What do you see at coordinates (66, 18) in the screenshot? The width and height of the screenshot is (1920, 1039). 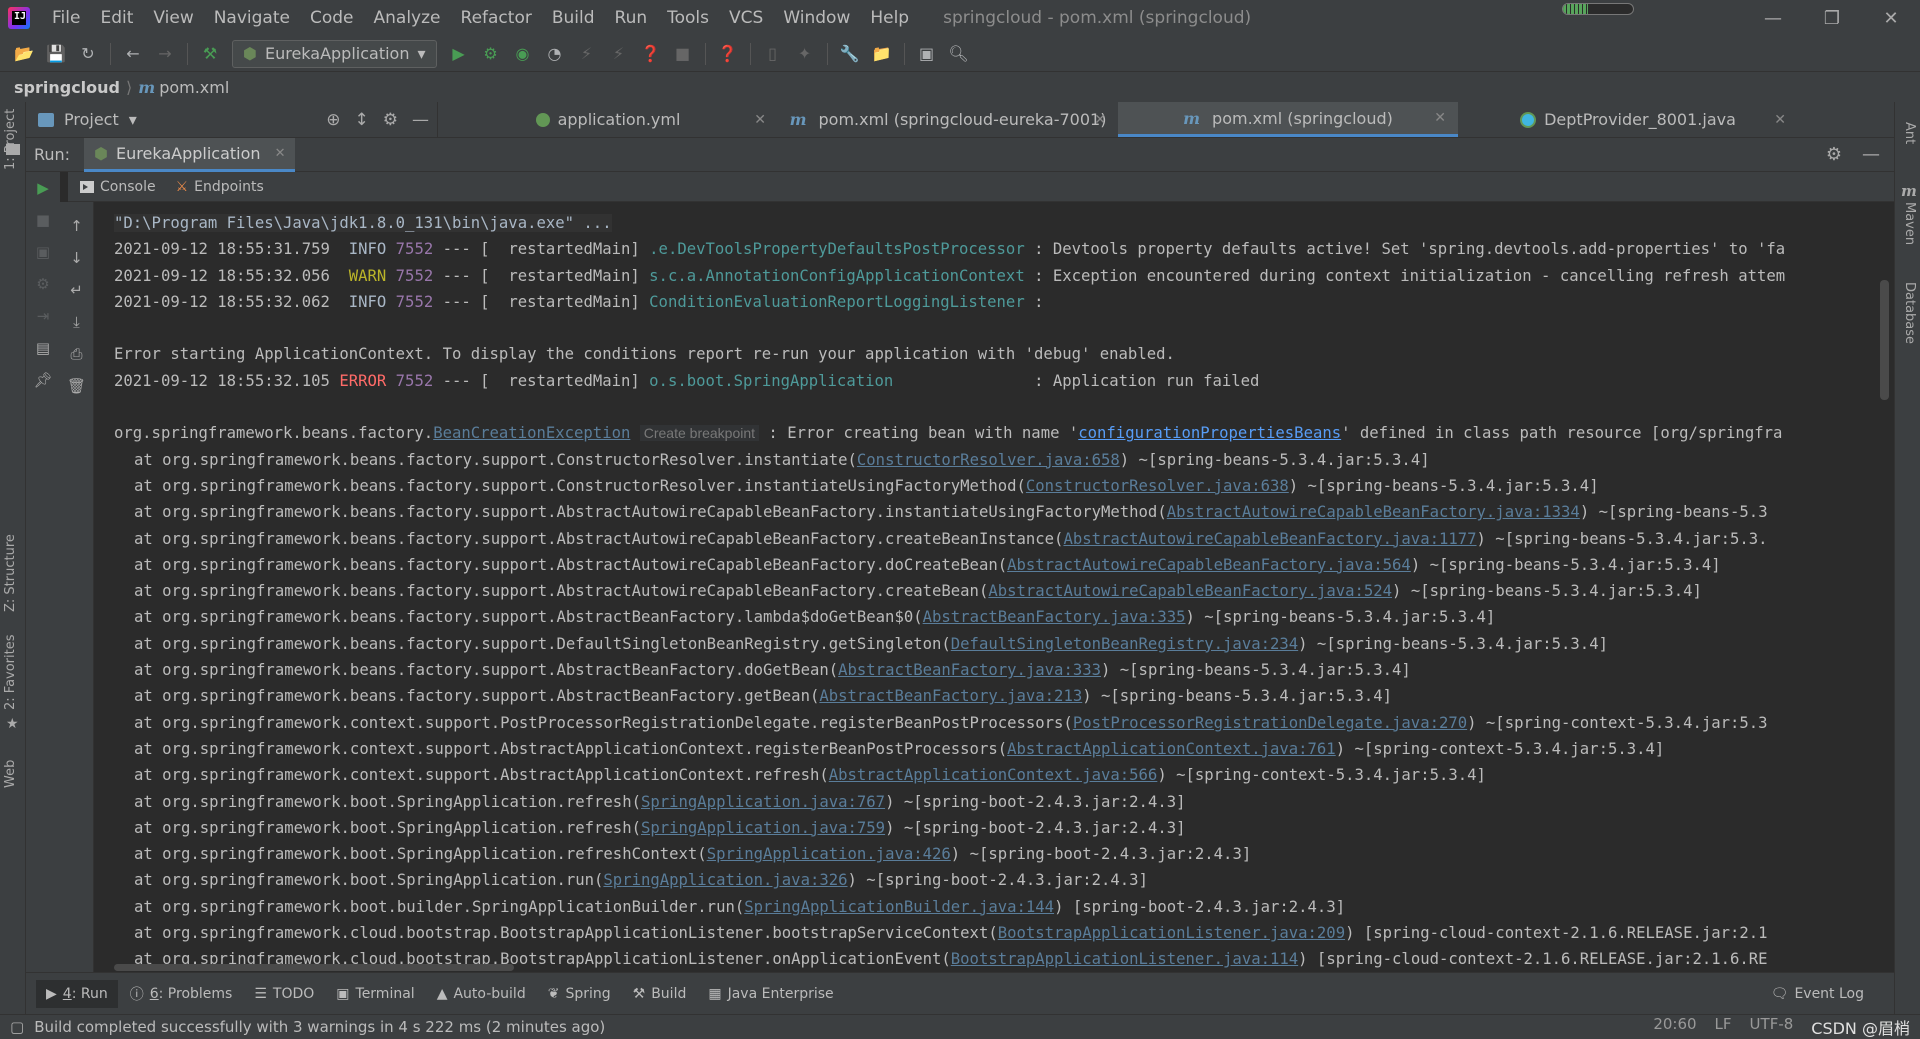 I see `menu-item: File` at bounding box center [66, 18].